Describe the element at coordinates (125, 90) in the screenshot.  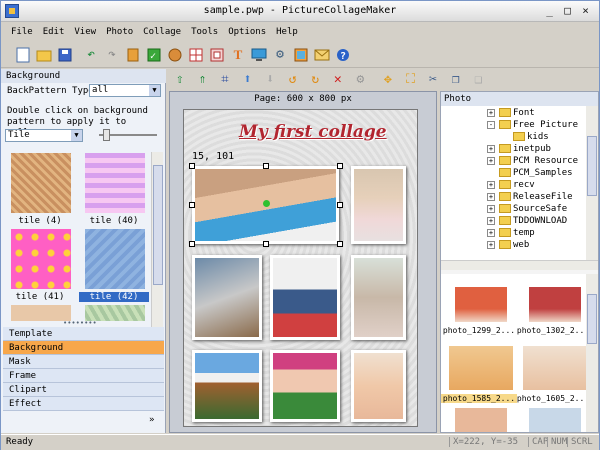
I see `backpattern-type-select: all ▼` at that location.